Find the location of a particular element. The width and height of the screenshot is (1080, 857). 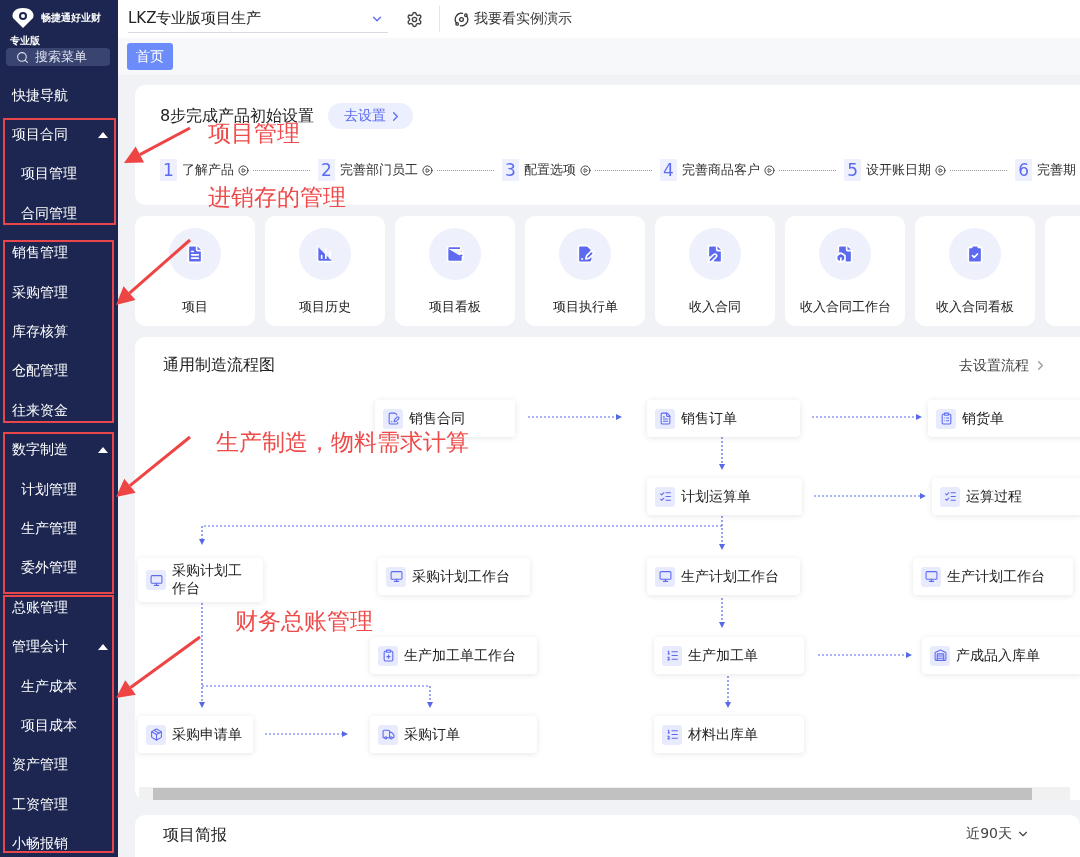

step-number: 5 is located at coordinates (852, 170).